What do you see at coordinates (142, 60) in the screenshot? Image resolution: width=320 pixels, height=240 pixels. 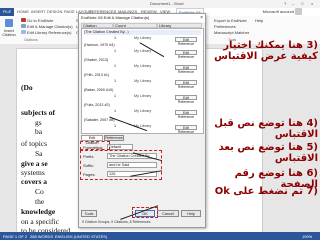 I see `list-item: (Shaker, 2013)` at bounding box center [142, 60].